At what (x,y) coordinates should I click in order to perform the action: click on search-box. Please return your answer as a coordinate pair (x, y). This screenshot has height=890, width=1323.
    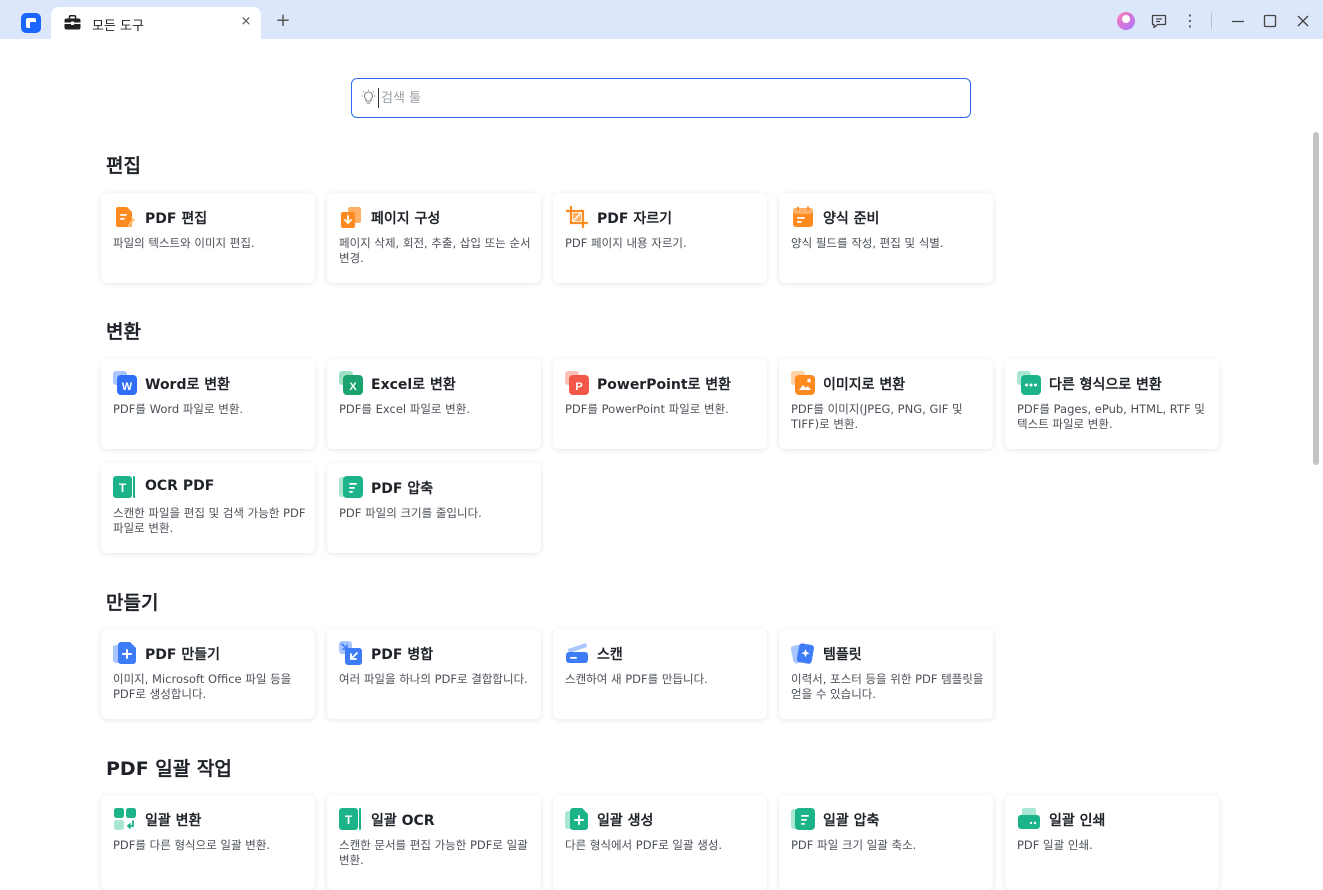
    Looking at the image, I should click on (661, 98).